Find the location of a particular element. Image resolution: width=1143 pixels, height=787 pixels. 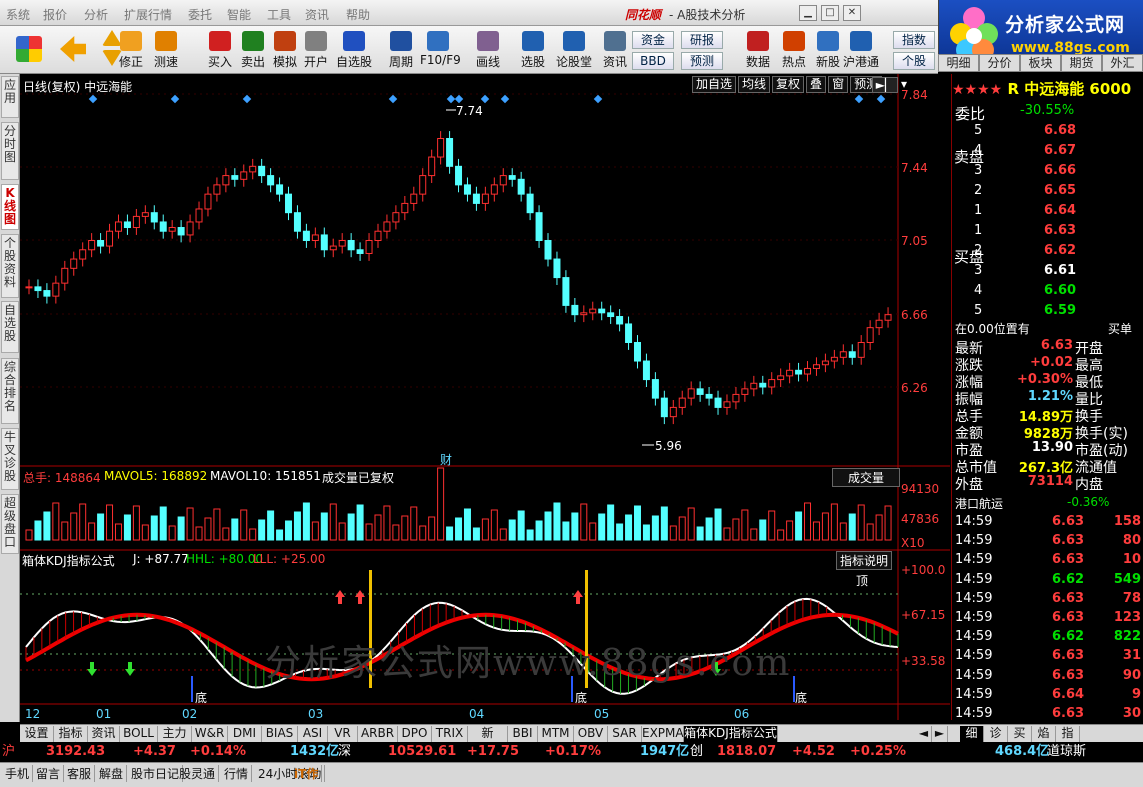

side-tab-3: 个股资料 is located at coordinates (10, 266).